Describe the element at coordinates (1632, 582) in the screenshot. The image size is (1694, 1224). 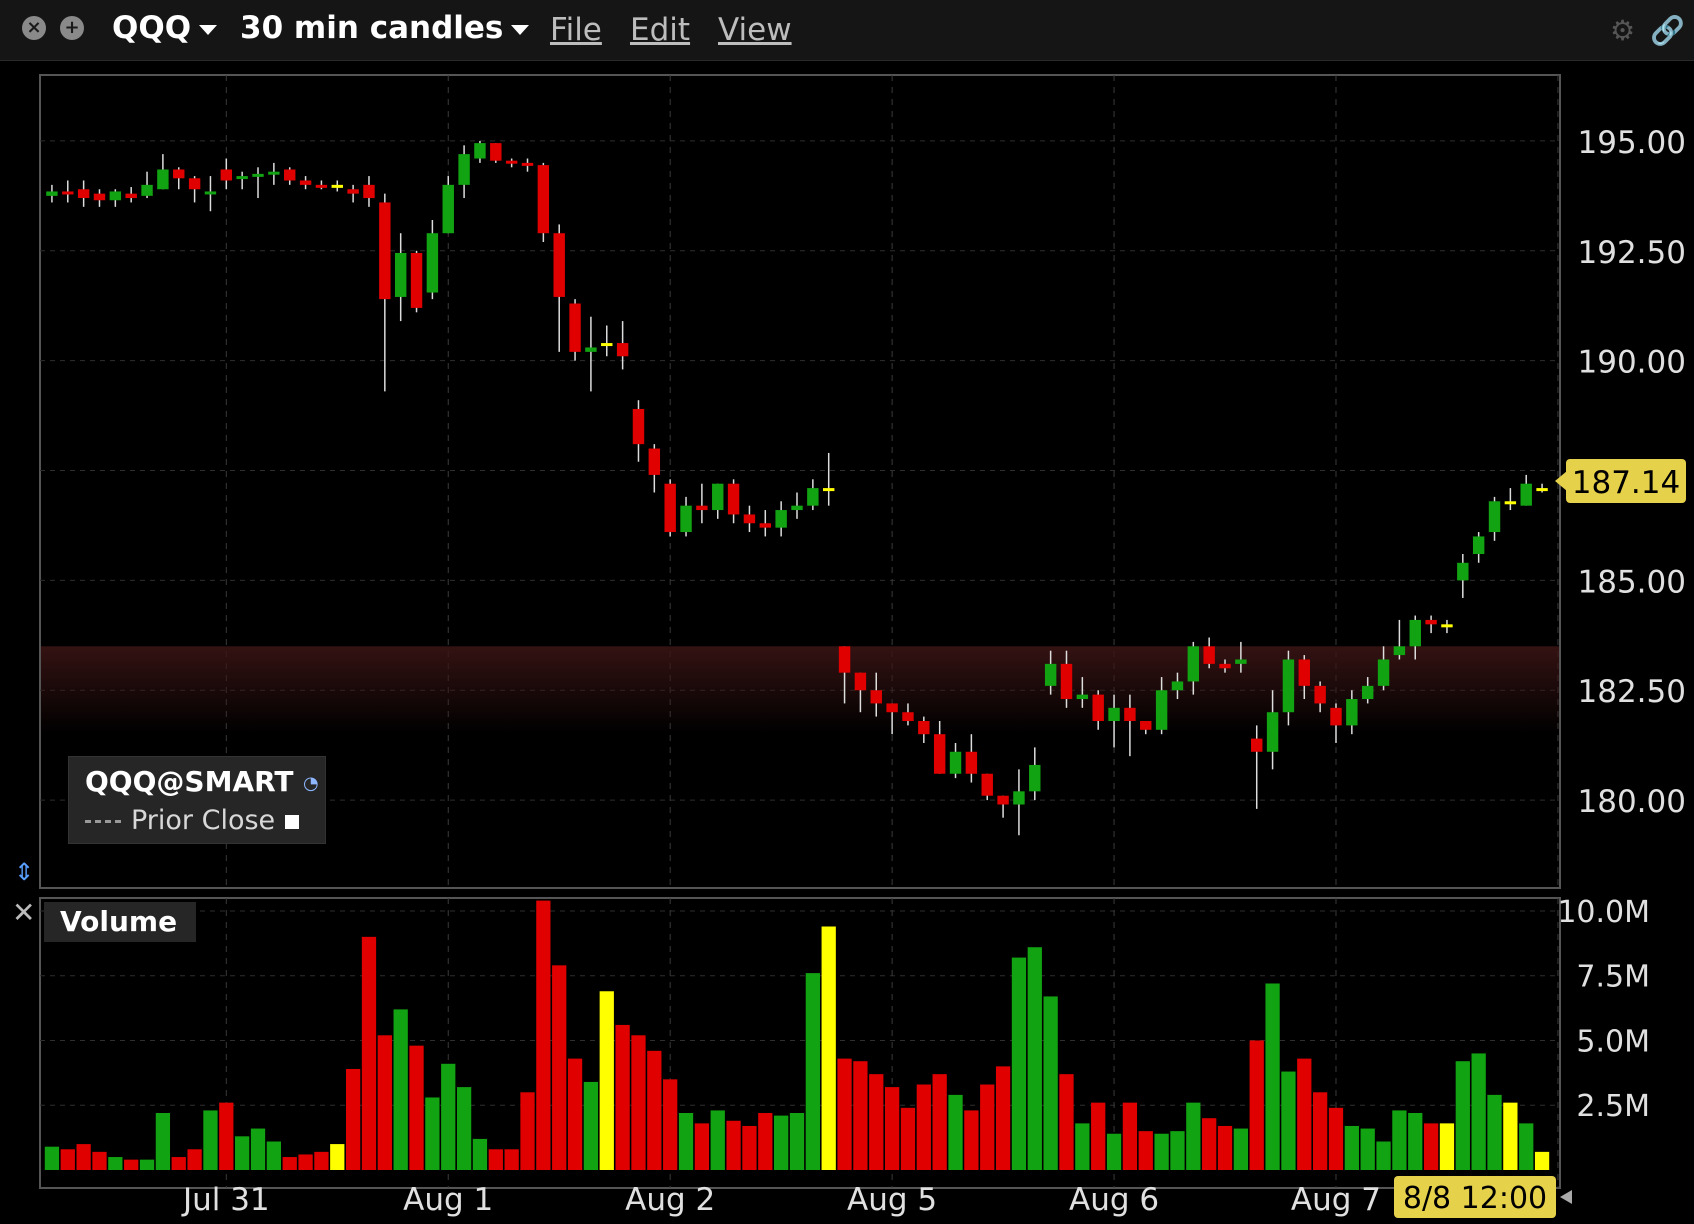
I see `price-tick-label: 185.00` at that location.